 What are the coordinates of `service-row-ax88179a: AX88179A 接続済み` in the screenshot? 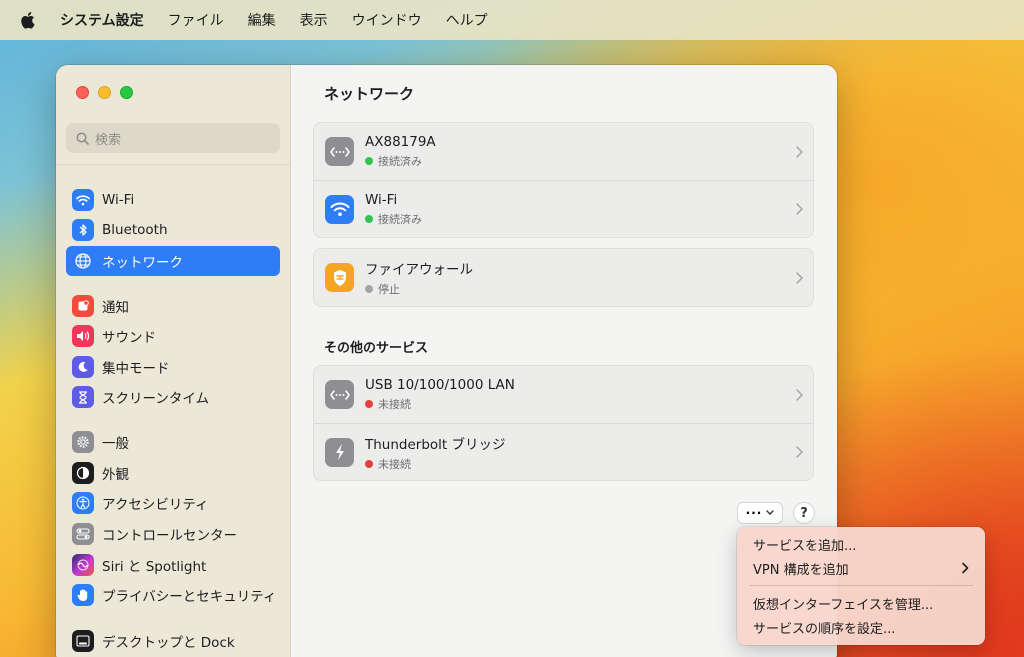 It's located at (563, 151).